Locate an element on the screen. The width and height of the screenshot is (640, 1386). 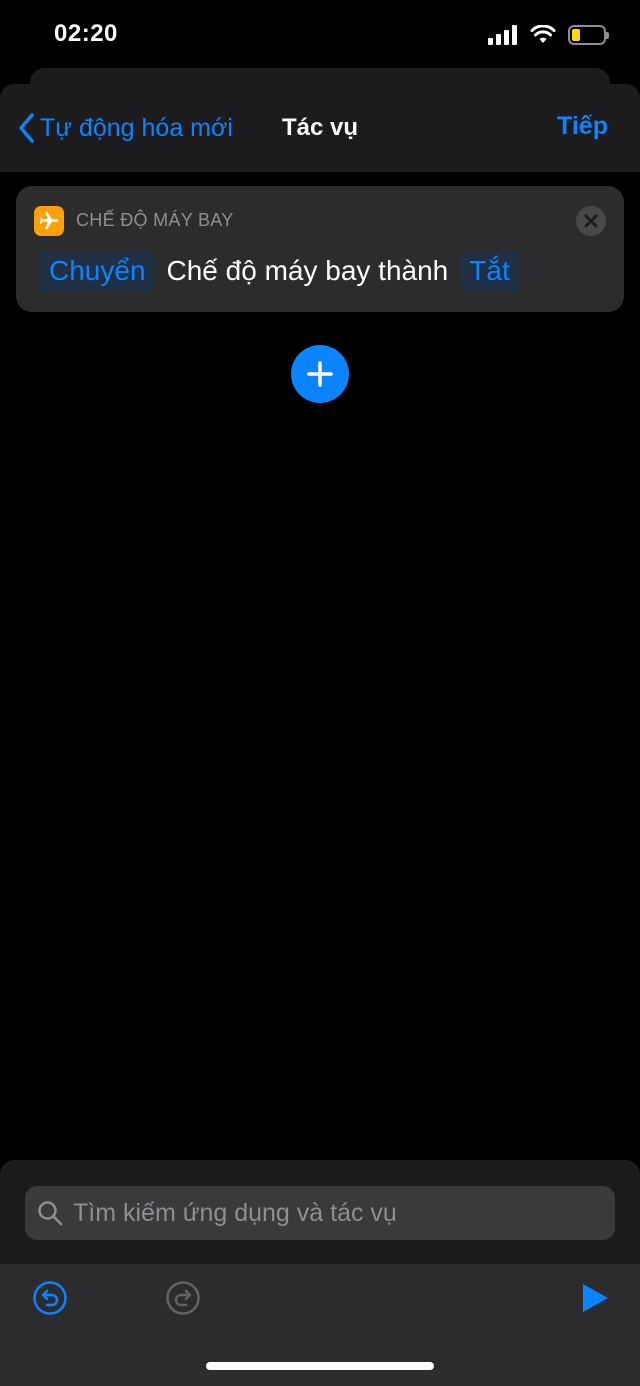
plus-icon is located at coordinates (320, 374).